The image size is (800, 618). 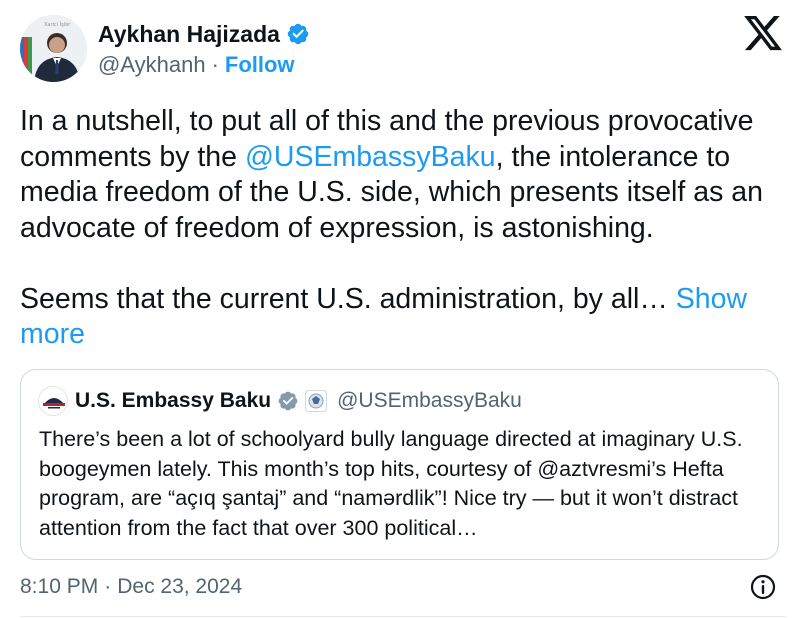 I want to click on gov-seal-icon, so click(x=316, y=401).